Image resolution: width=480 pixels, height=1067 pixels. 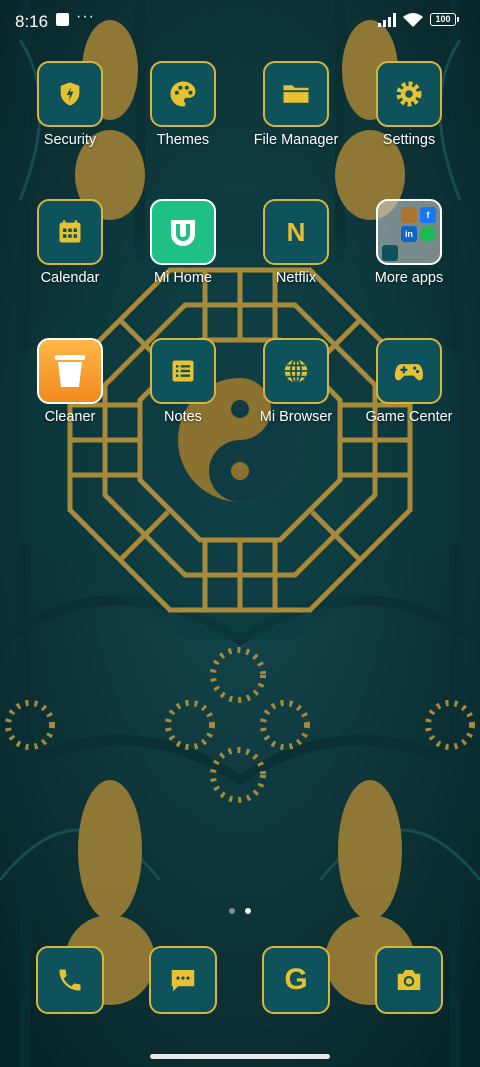 What do you see at coordinates (296, 371) in the screenshot?
I see `globe-icon` at bounding box center [296, 371].